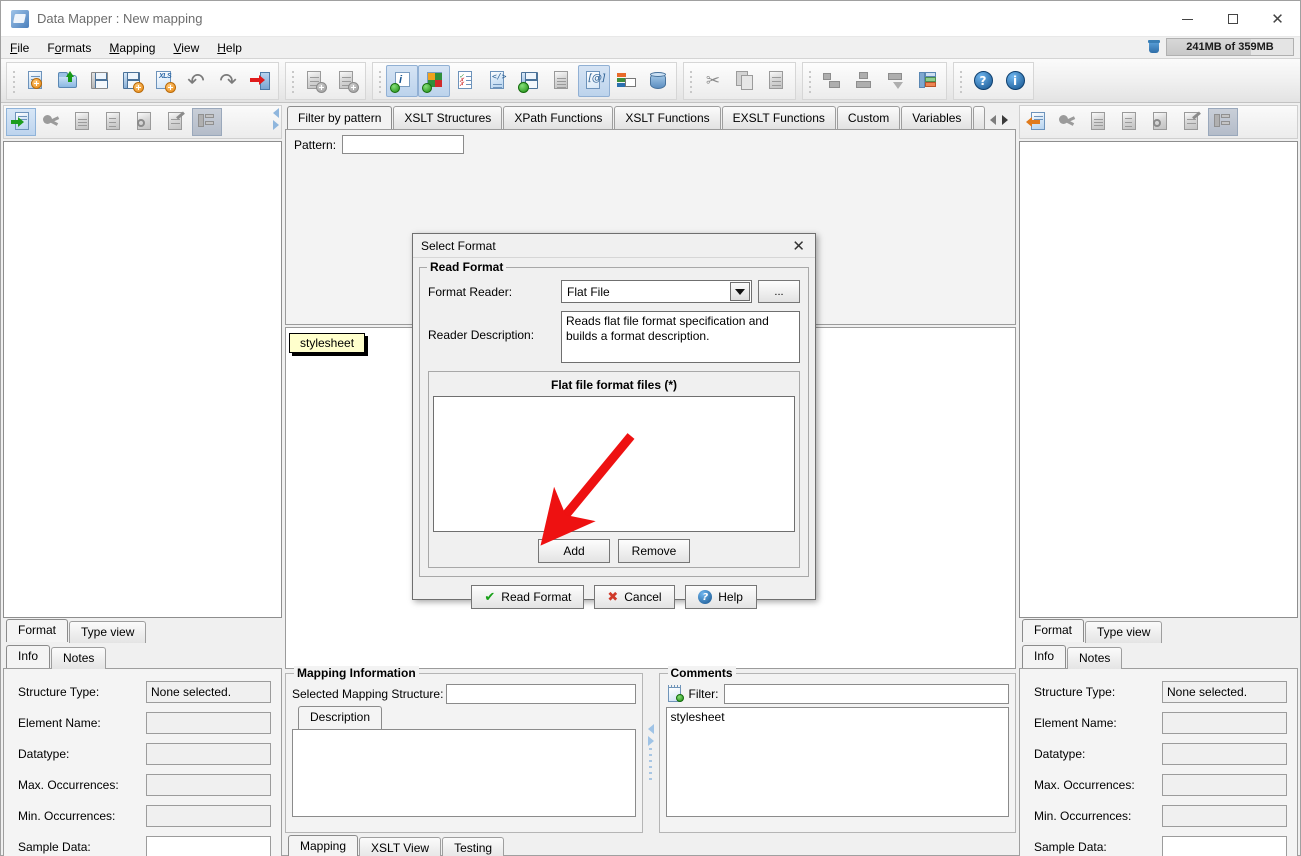 The height and width of the screenshot is (856, 1301). Describe the element at coordinates (896, 81) in the screenshot. I see `align-right-icon` at that location.